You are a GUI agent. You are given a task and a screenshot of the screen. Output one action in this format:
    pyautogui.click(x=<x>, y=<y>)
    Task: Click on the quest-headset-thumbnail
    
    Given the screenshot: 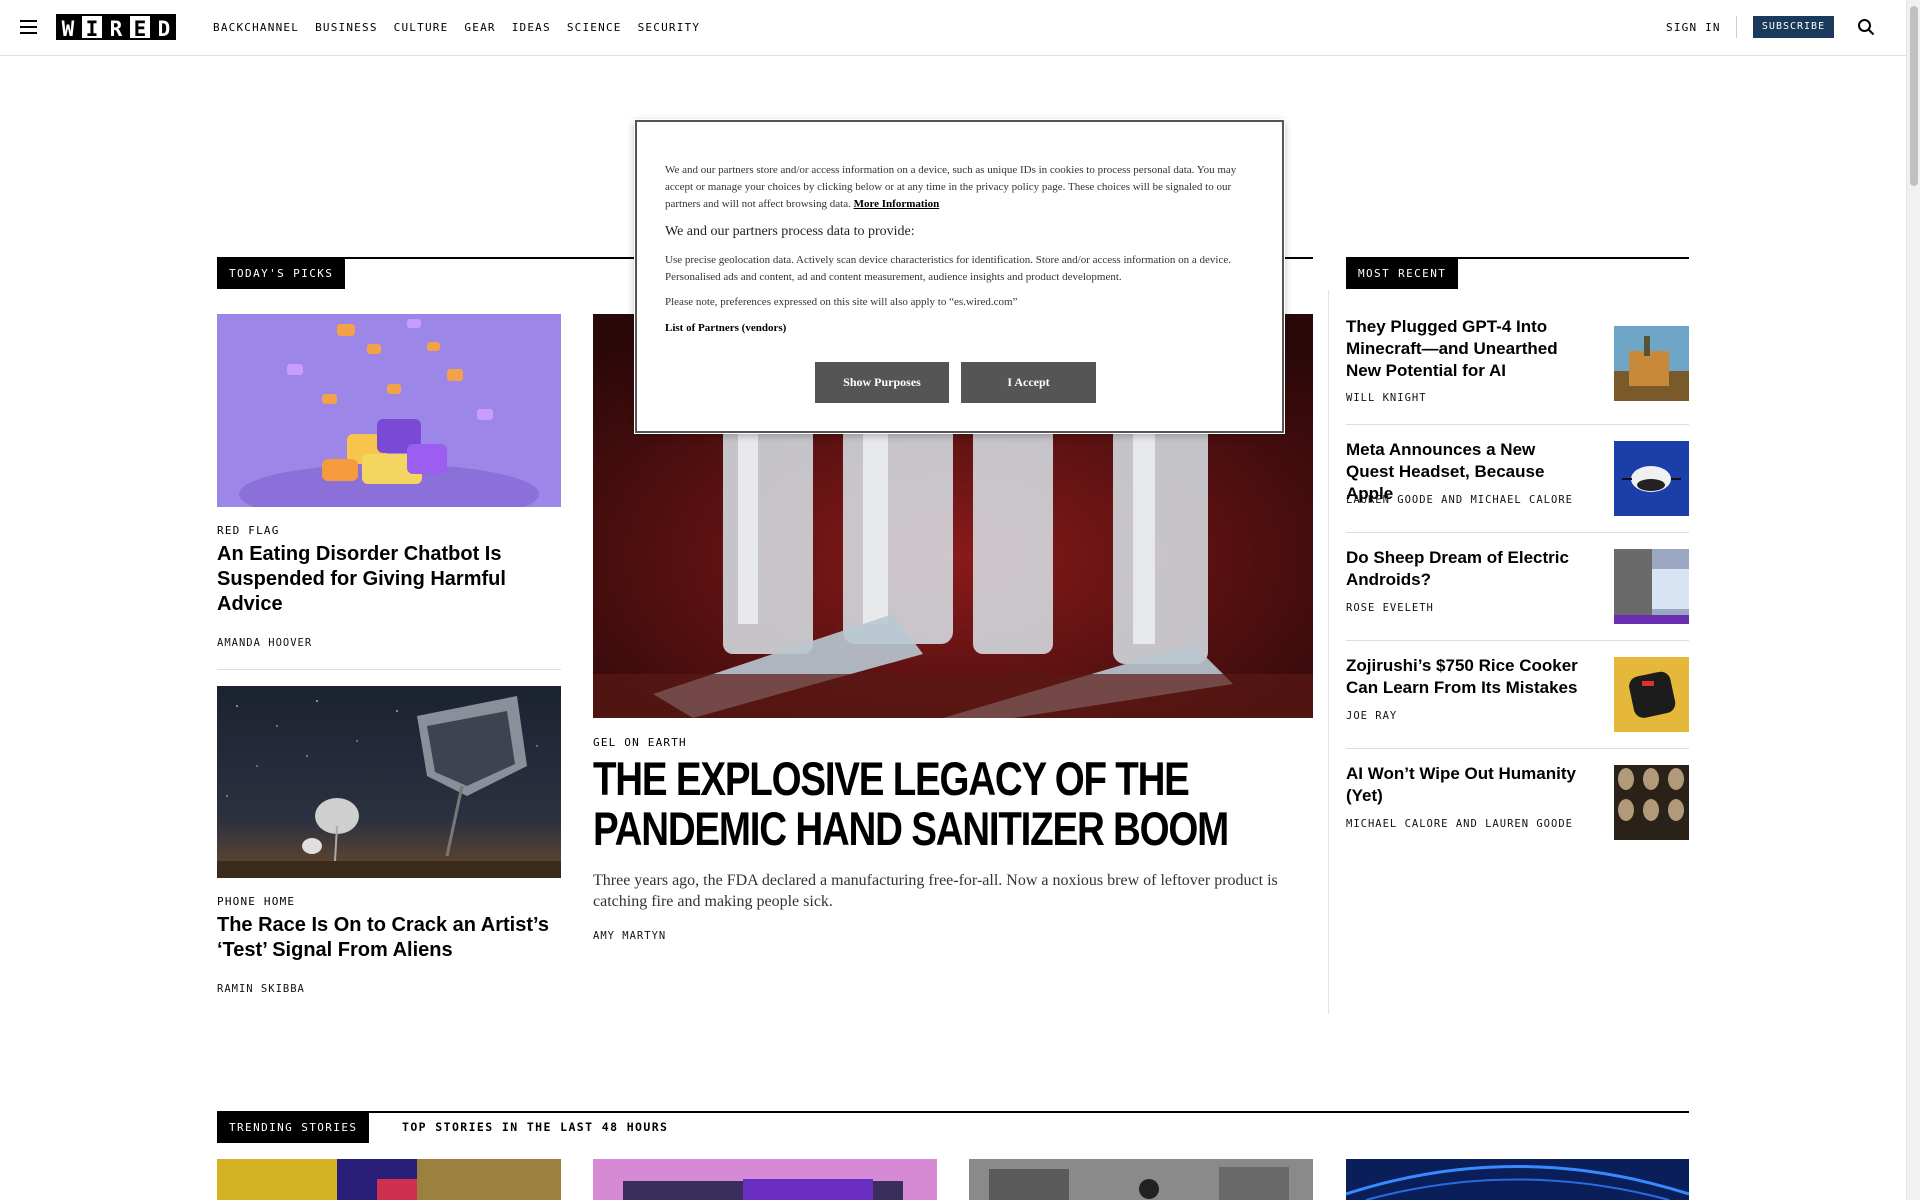 What is the action you would take?
    pyautogui.click(x=1651, y=478)
    